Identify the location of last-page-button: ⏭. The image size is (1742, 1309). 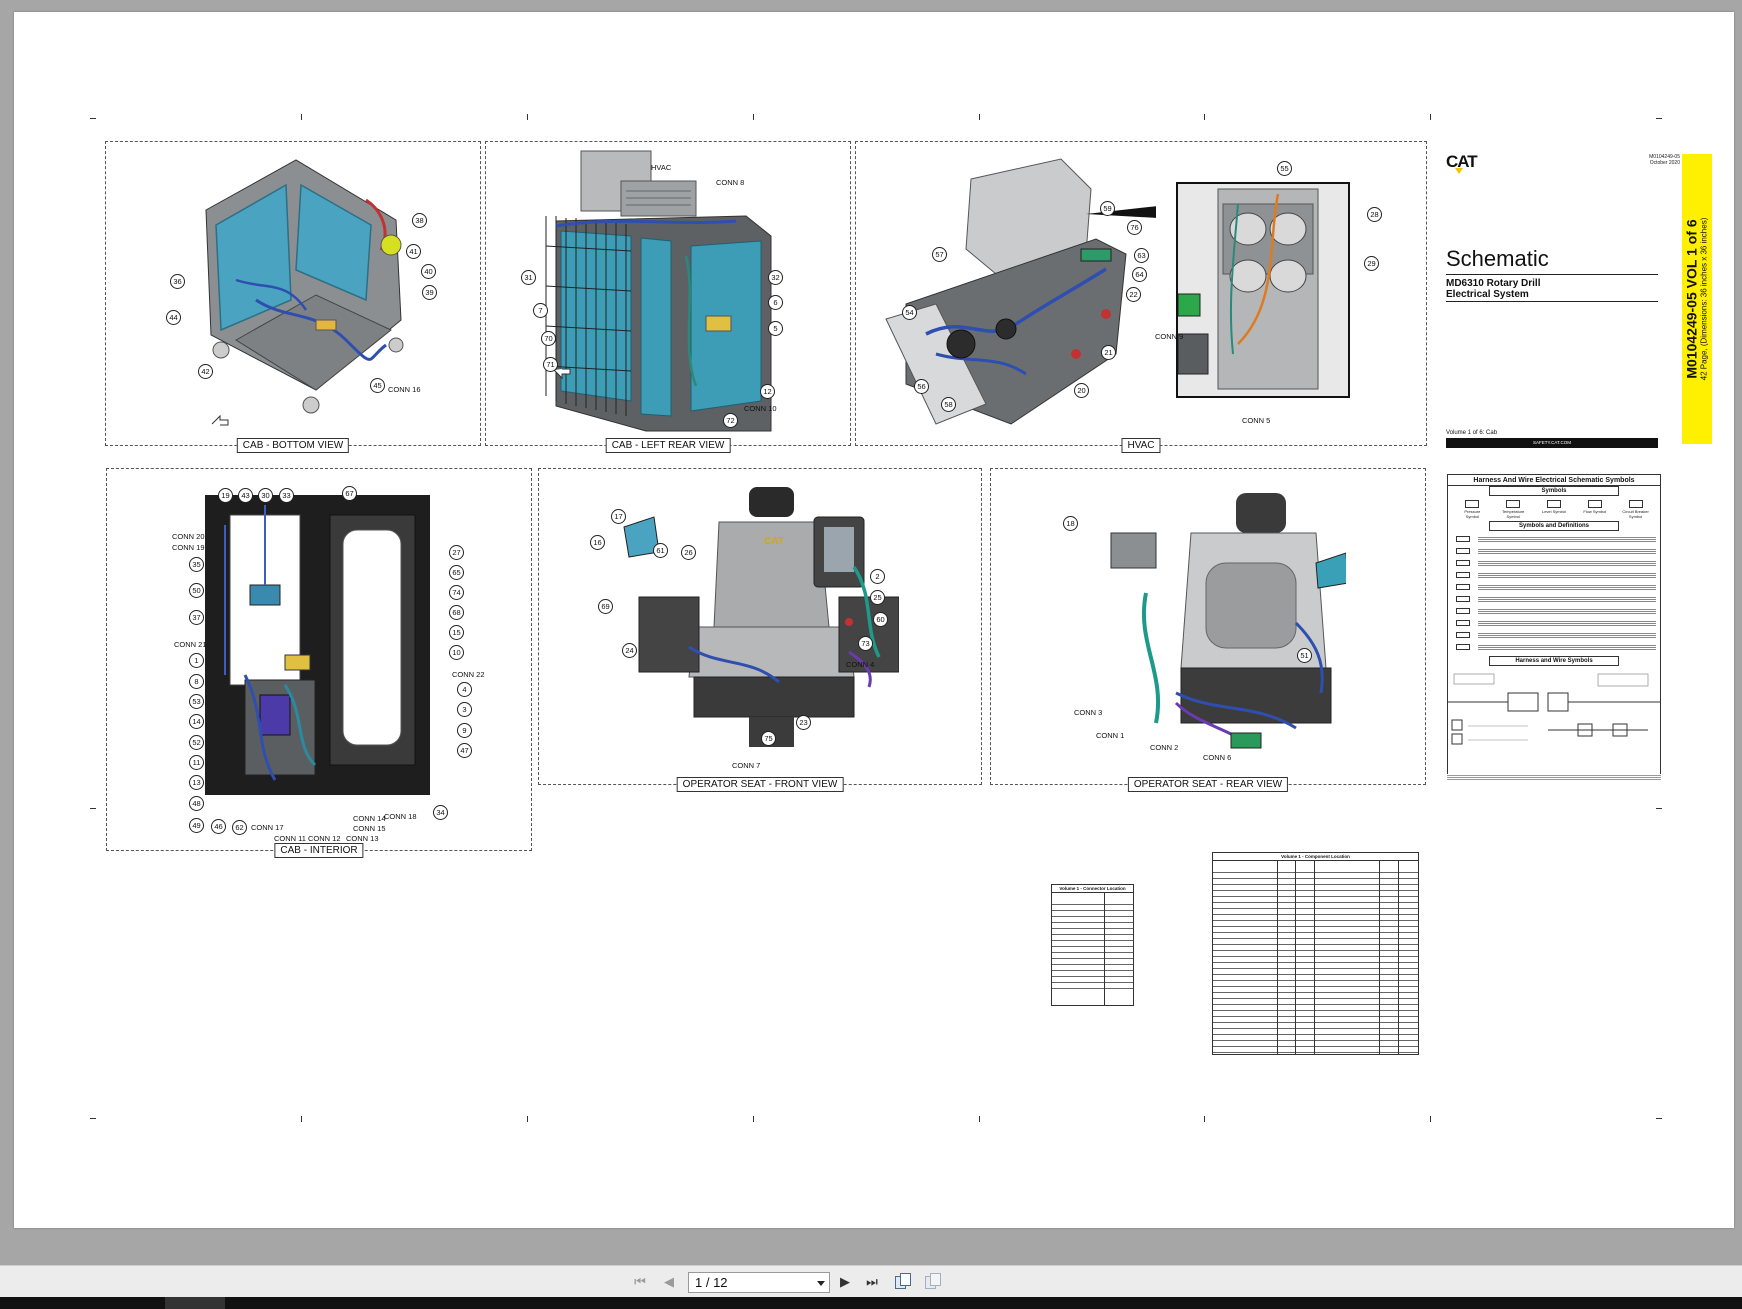
(872, 1282).